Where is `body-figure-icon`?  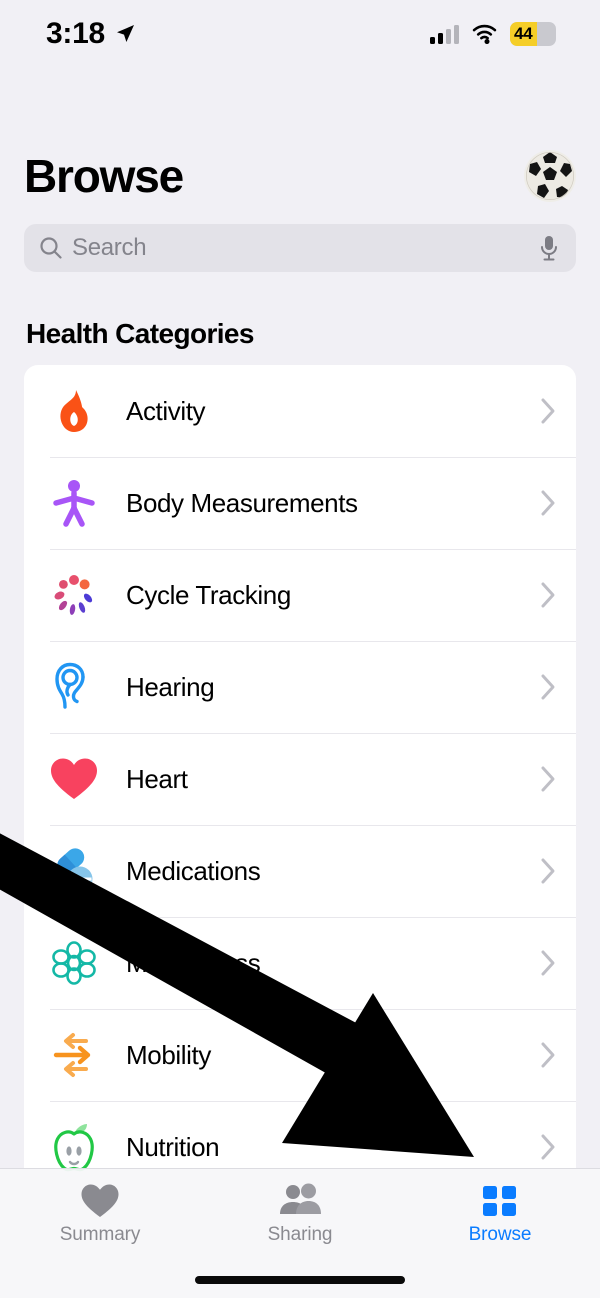
body-figure-icon is located at coordinates (74, 503).